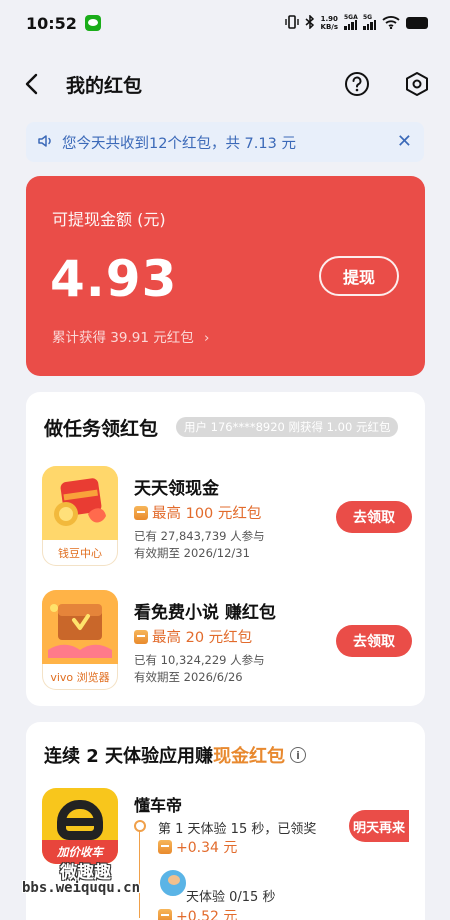  I want to click on progress-timeline, so click(140, 869).